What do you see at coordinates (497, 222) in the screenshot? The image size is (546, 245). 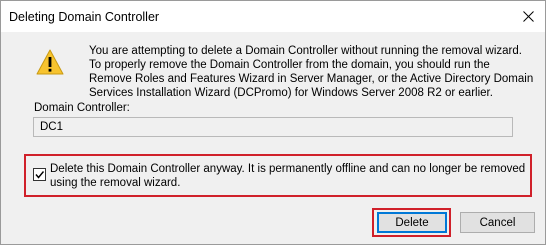 I see `cancel-button: Cancel` at bounding box center [497, 222].